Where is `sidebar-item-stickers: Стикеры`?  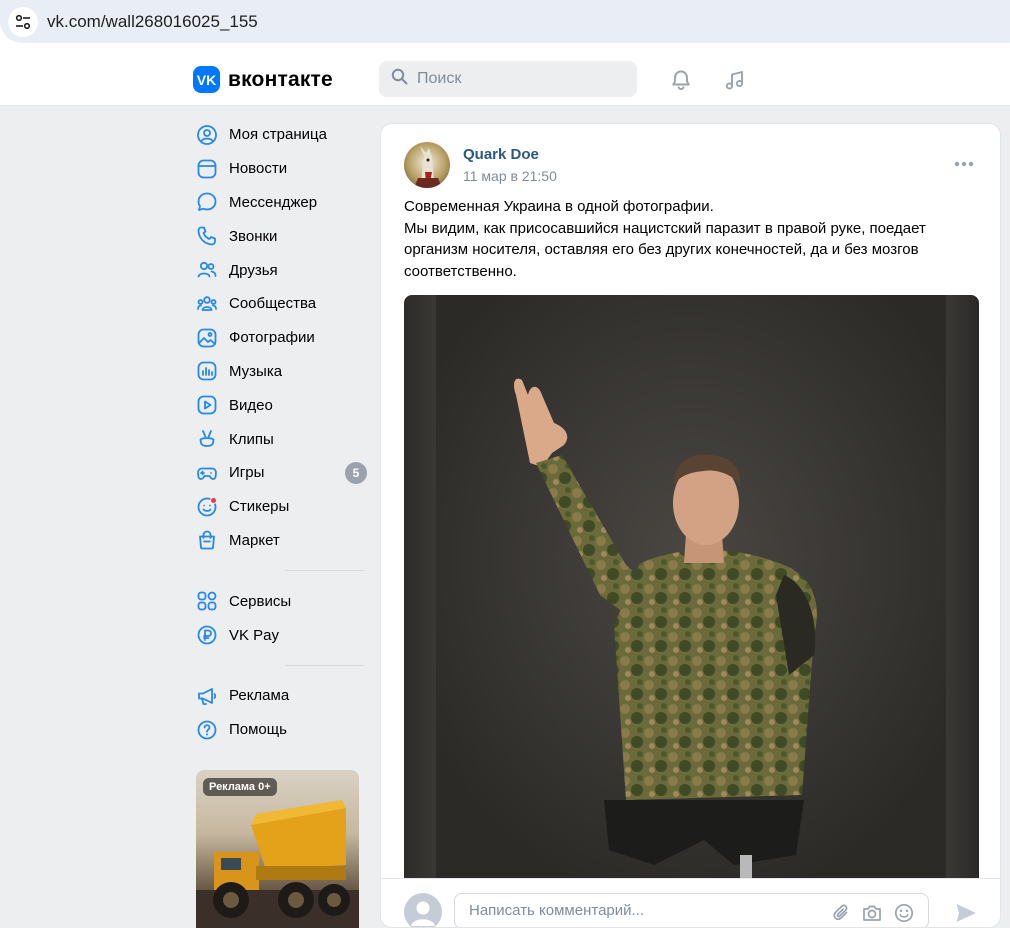
sidebar-item-stickers: Стикеры is located at coordinates (281, 507).